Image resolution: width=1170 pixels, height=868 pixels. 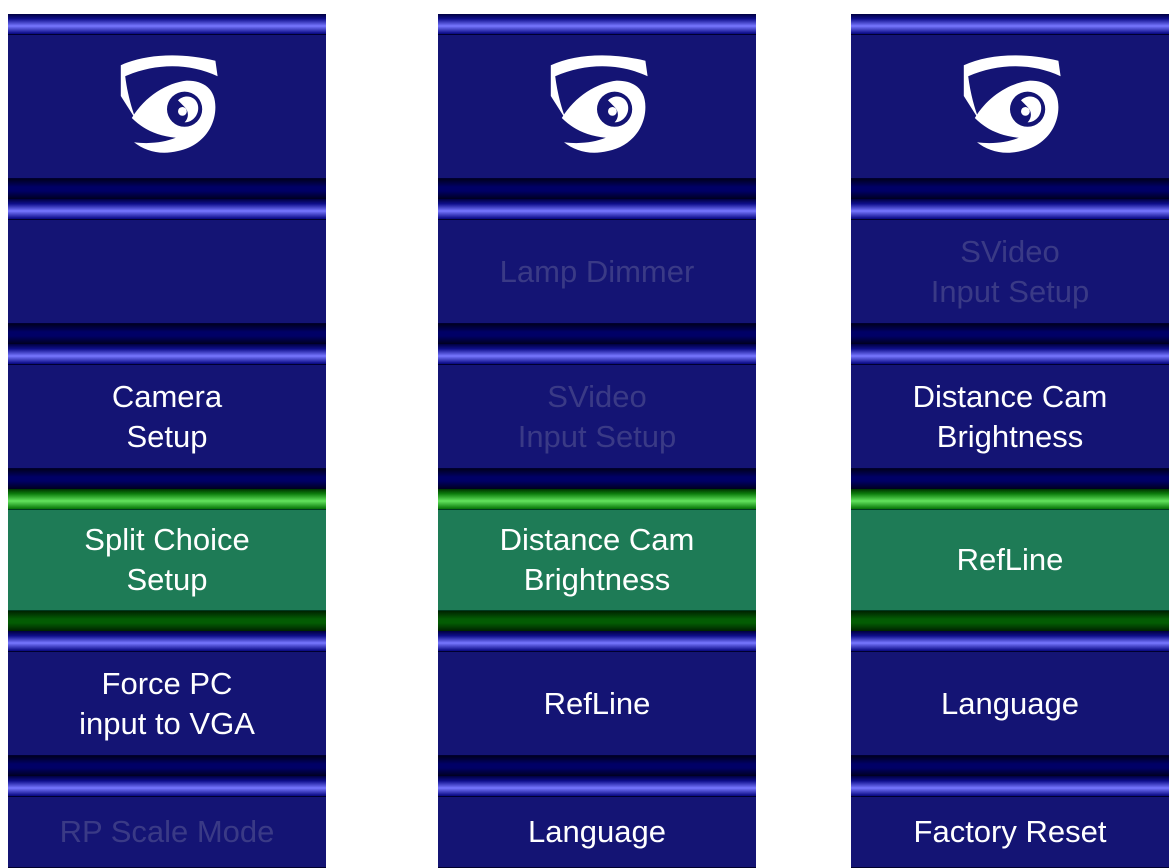 I want to click on menu-item-1: SVideo Input Setup, so click(x=1010, y=271).